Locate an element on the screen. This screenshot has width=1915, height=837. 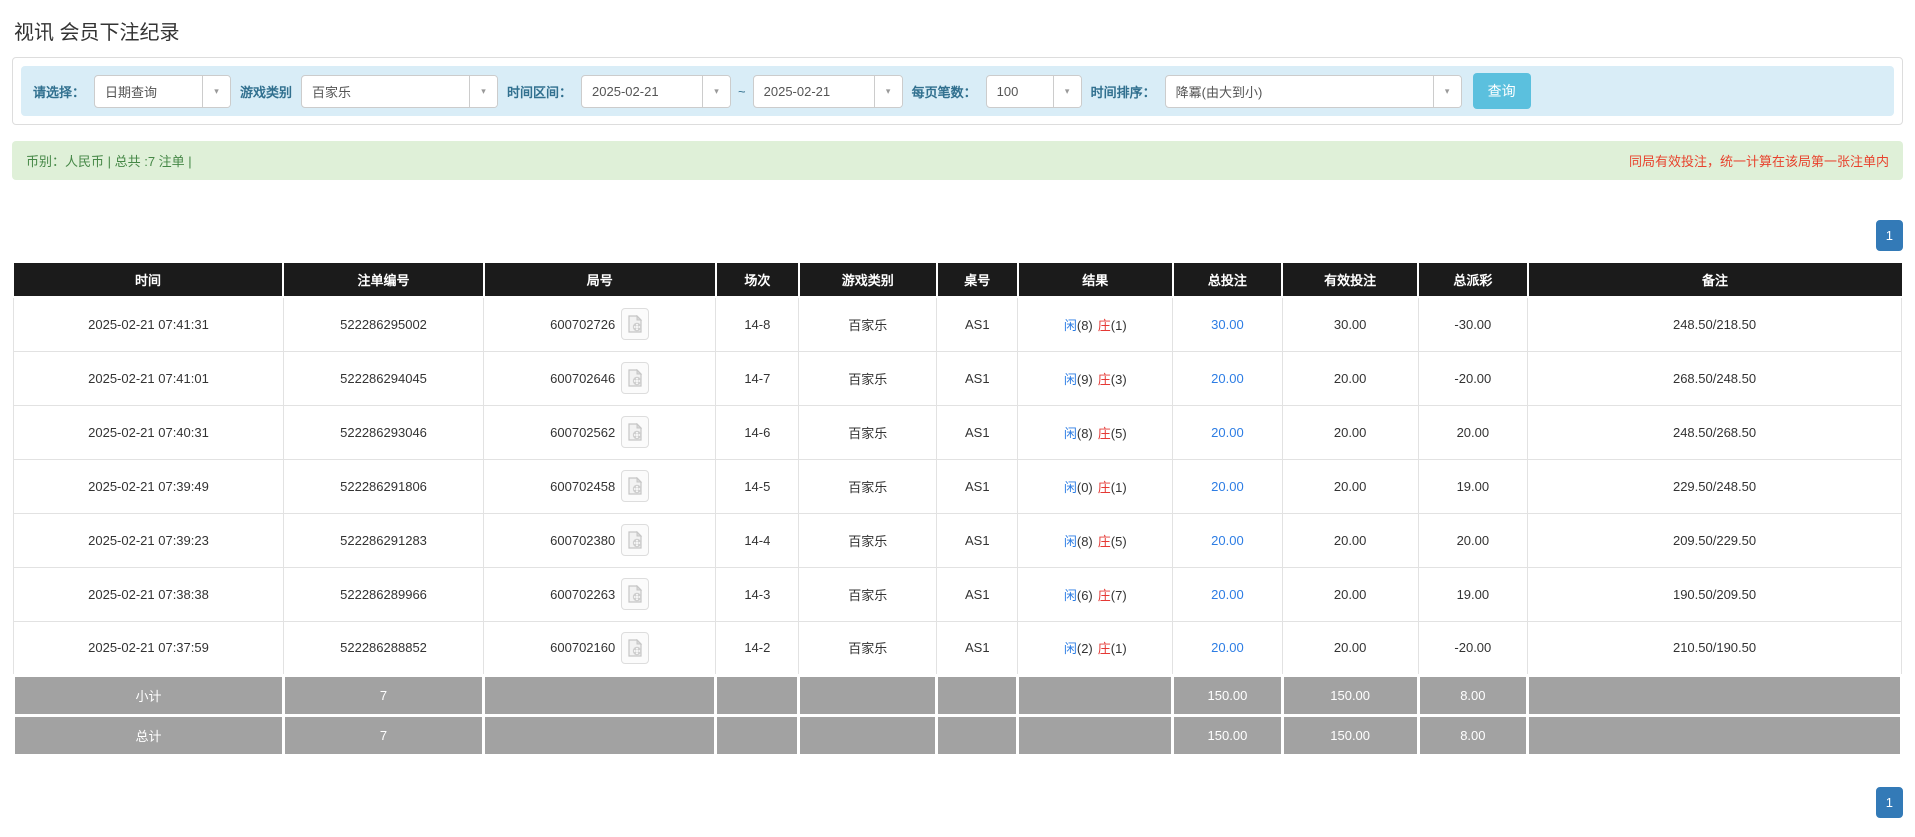
bet-time: 2025-02-21 07:40:31 is located at coordinates (148, 432).